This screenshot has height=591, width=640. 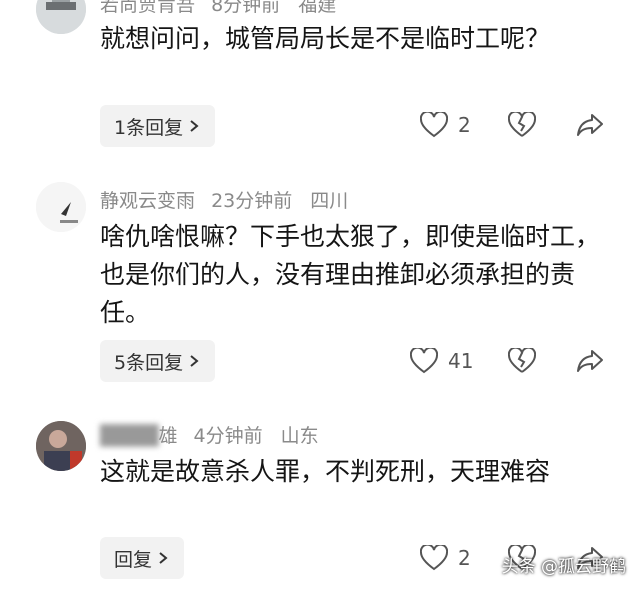 I want to click on reply-button: 回复, so click(x=142, y=558).